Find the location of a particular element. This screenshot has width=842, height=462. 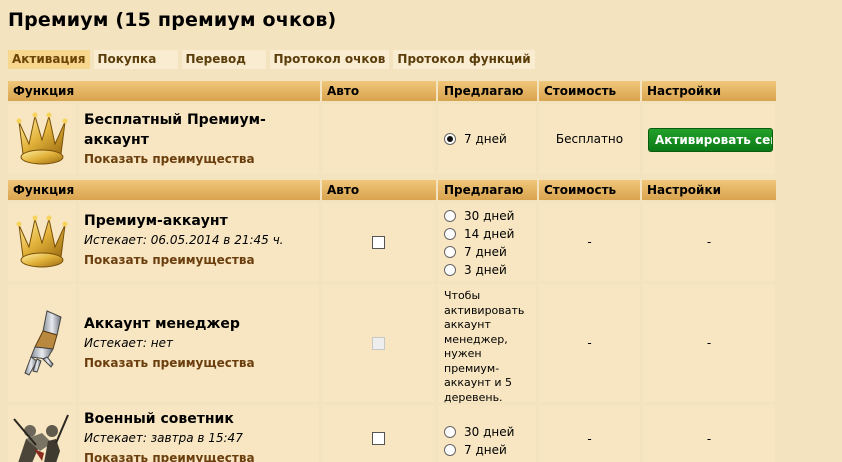

knights-icon is located at coordinates (41, 438).